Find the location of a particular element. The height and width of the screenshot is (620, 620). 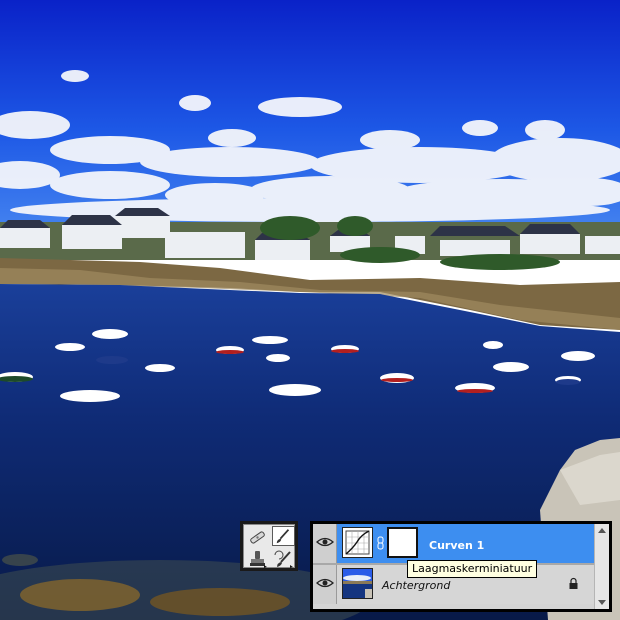

tool-palette is located at coordinates (269, 546).